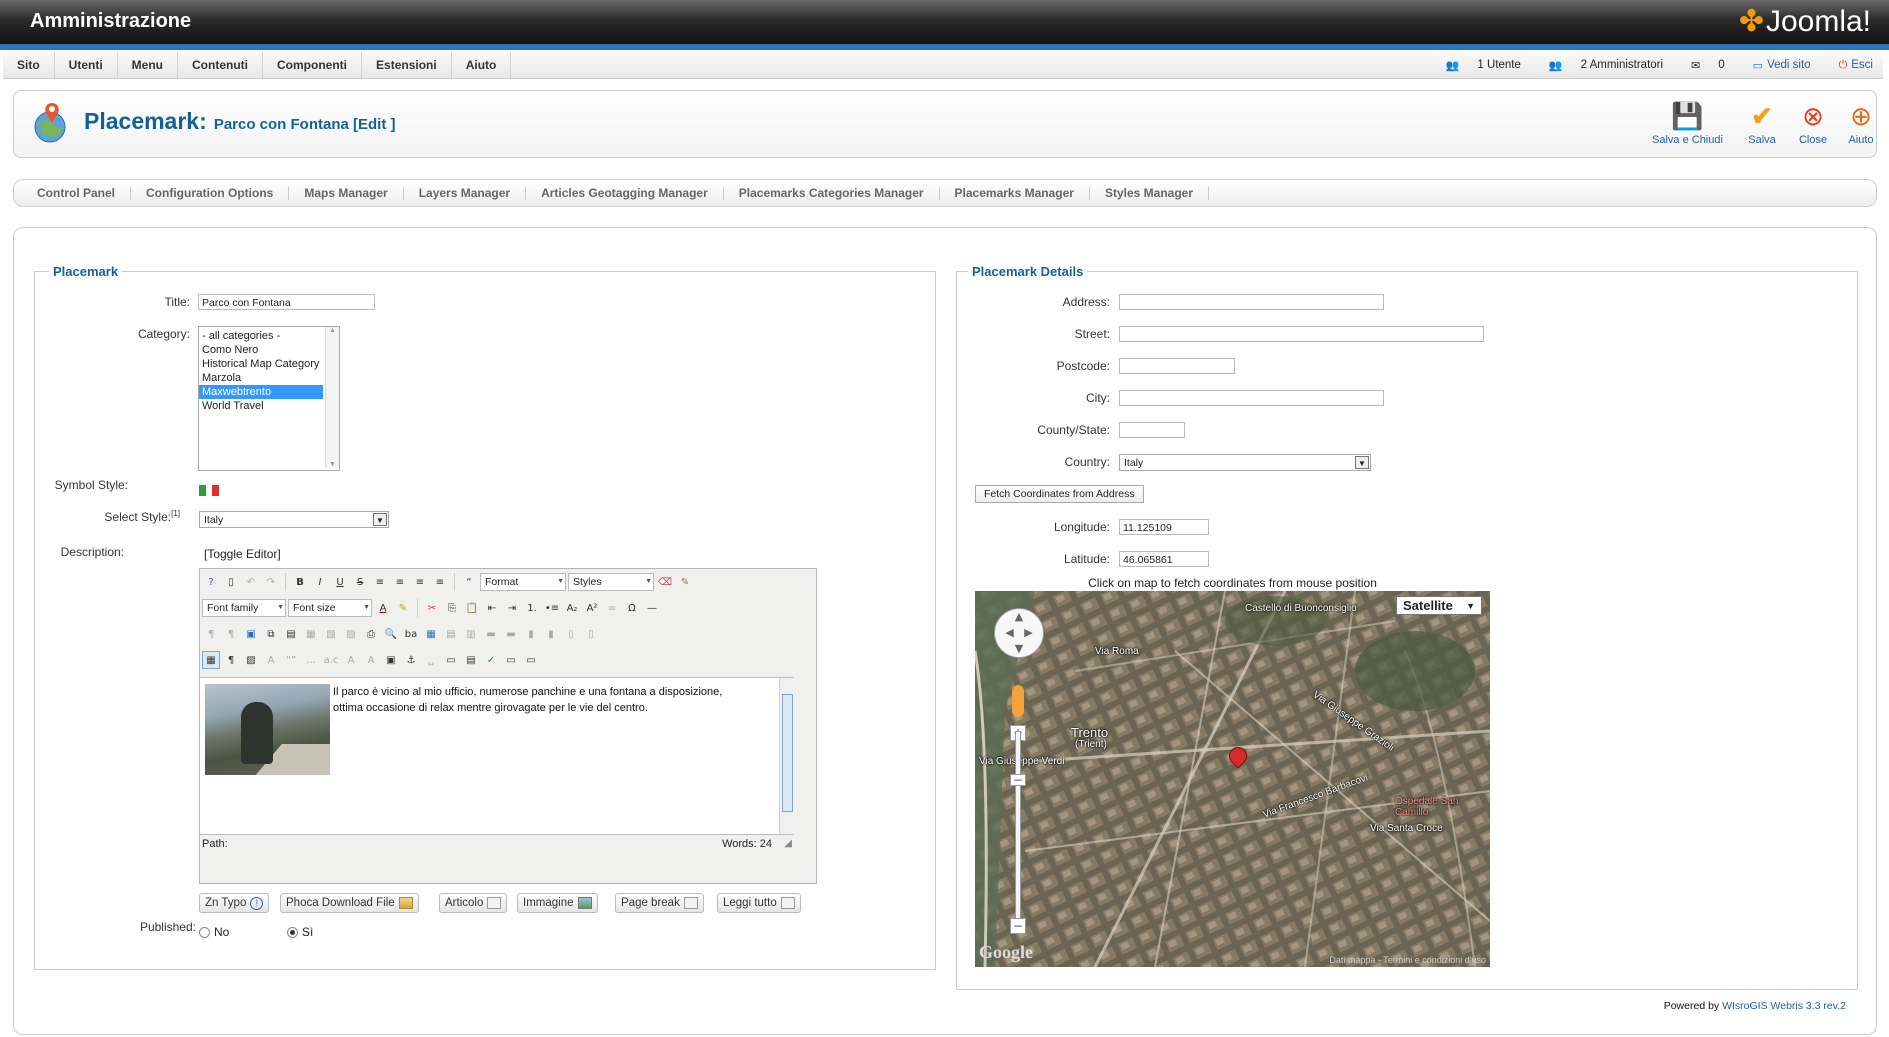  What do you see at coordinates (251, 582) in the screenshot?
I see `undo-icon: ↶` at bounding box center [251, 582].